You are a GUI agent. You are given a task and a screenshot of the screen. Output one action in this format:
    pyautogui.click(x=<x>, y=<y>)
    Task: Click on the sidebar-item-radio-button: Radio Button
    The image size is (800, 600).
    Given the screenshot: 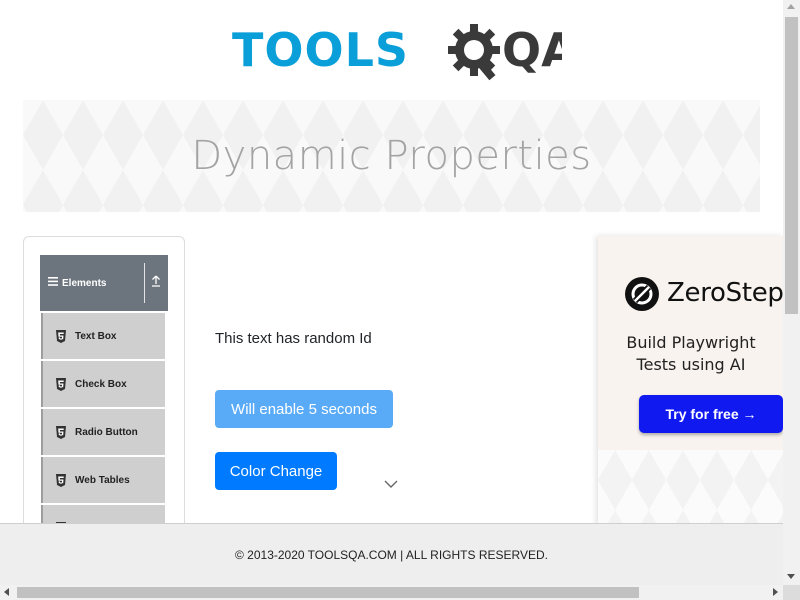 What is the action you would take?
    pyautogui.click(x=103, y=432)
    